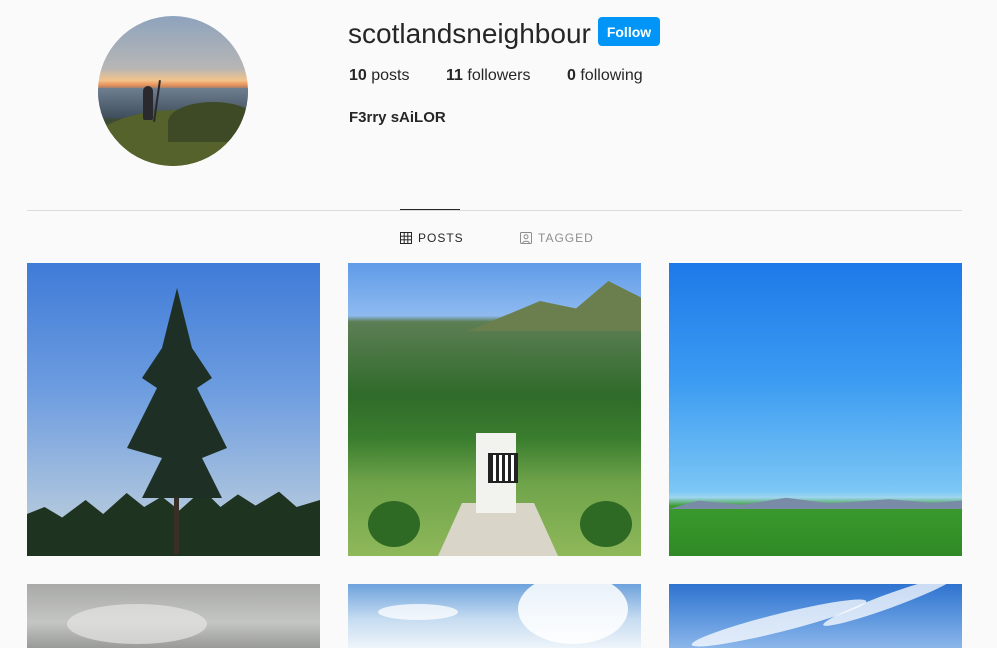 The width and height of the screenshot is (997, 648). What do you see at coordinates (177, 421) in the screenshot?
I see `photo-tall-tree` at bounding box center [177, 421].